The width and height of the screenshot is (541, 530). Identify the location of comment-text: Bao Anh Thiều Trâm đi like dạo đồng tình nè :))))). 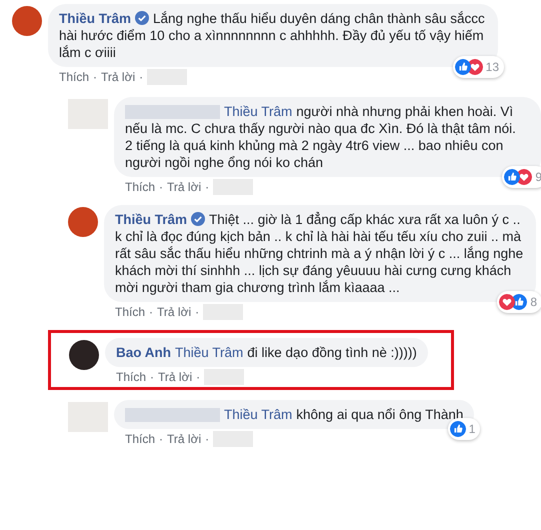
(266, 352).